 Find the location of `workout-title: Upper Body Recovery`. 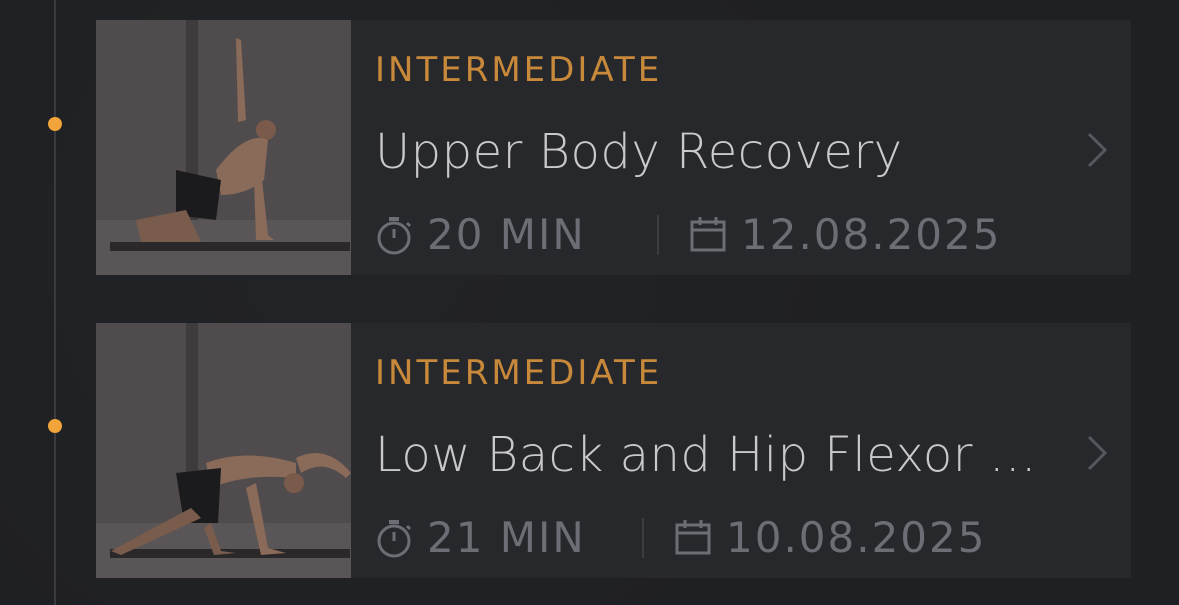

workout-title: Upper Body Recovery is located at coordinates (639, 152).